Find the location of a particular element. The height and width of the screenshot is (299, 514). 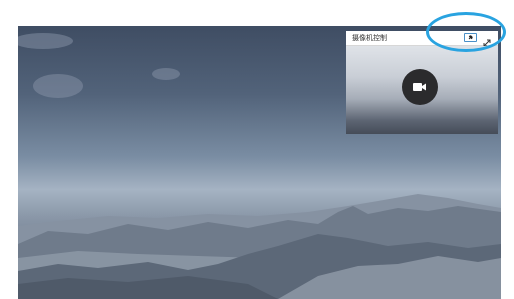

highlight-circle is located at coordinates (466, 32).